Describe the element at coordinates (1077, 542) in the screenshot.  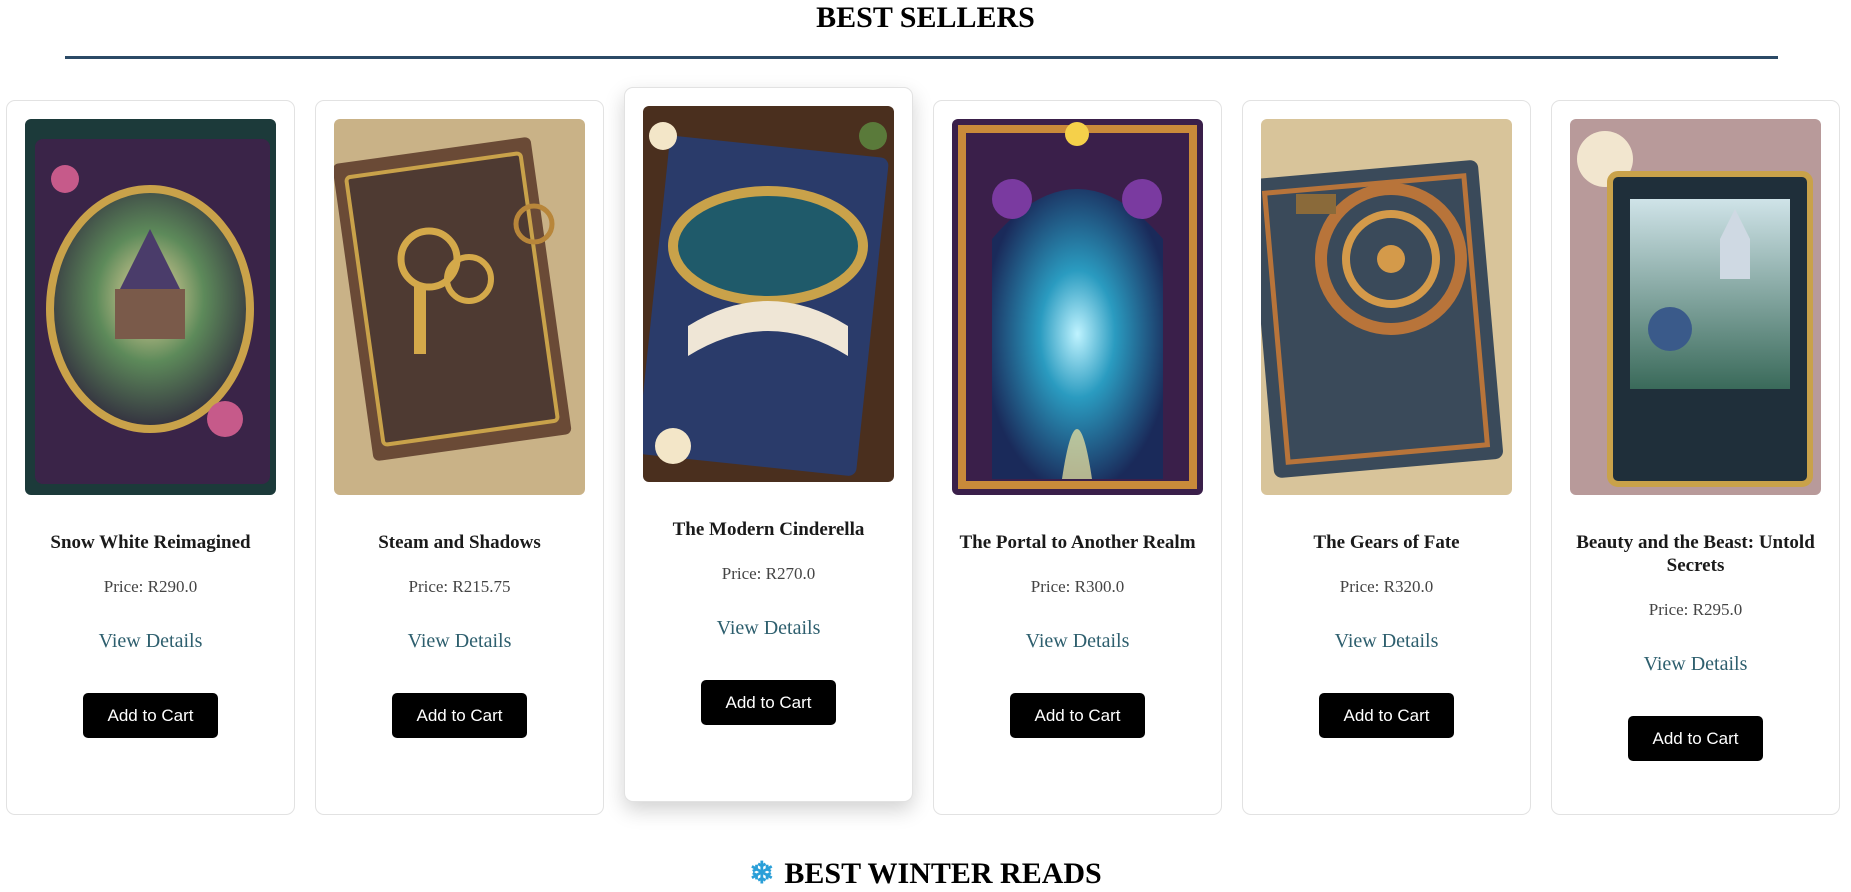
I see `book-title: The Portal to Another Realm` at that location.